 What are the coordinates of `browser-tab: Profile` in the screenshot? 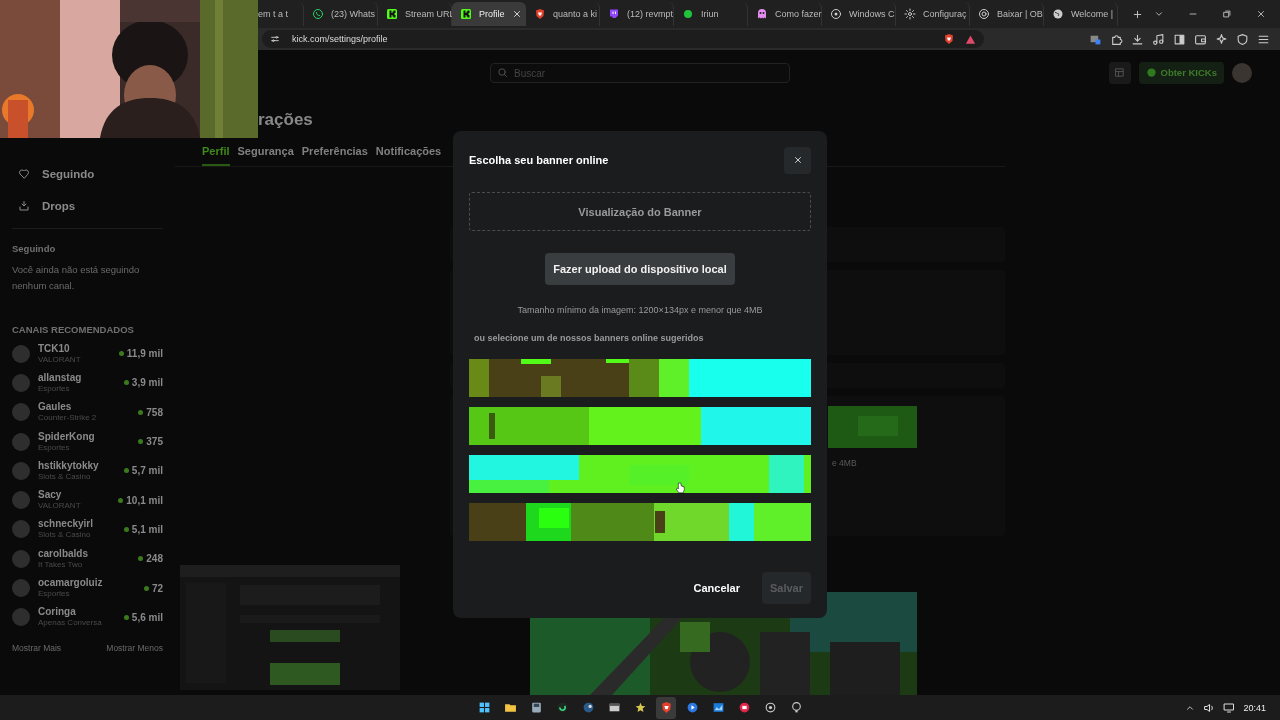 It's located at (489, 14).